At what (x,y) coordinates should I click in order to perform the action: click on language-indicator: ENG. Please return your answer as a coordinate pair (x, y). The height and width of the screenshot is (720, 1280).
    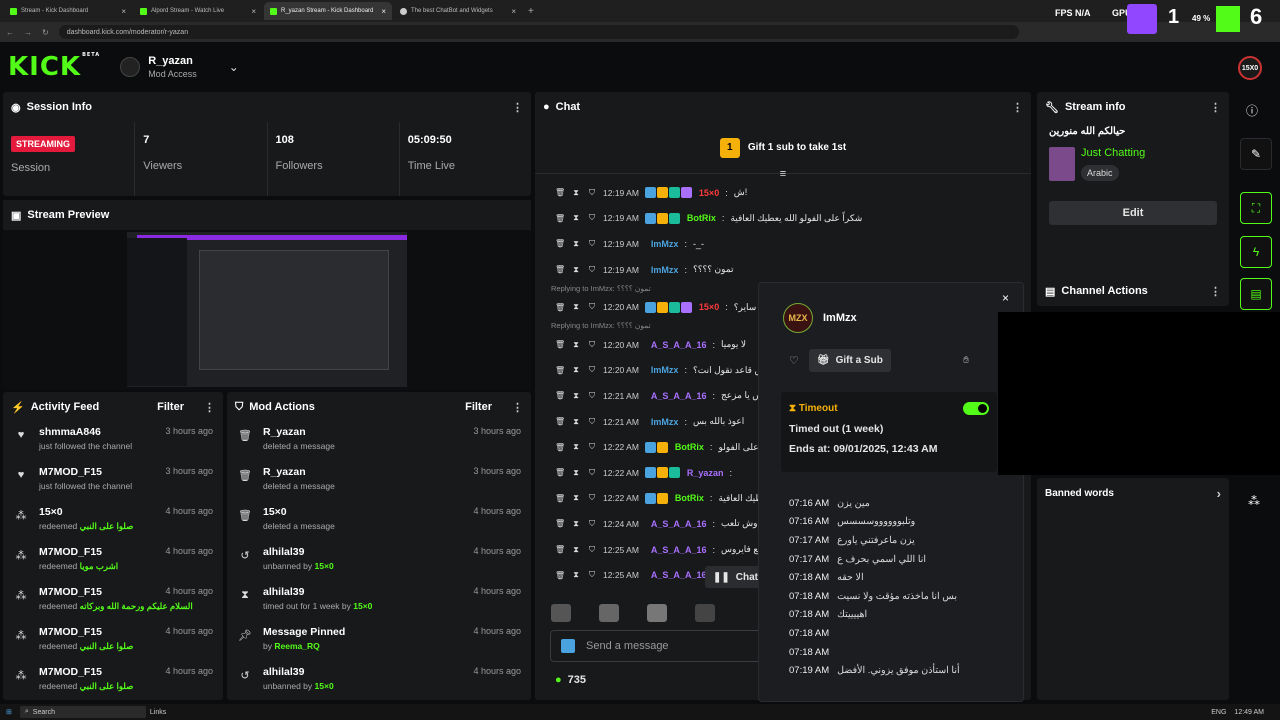
    Looking at the image, I should click on (1218, 712).